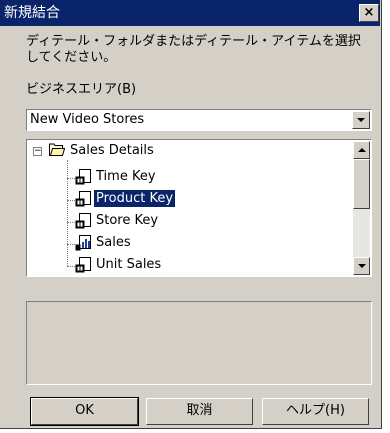 The width and height of the screenshot is (390, 433). Describe the element at coordinates (361, 184) in the screenshot. I see `scroll-thumb` at that location.